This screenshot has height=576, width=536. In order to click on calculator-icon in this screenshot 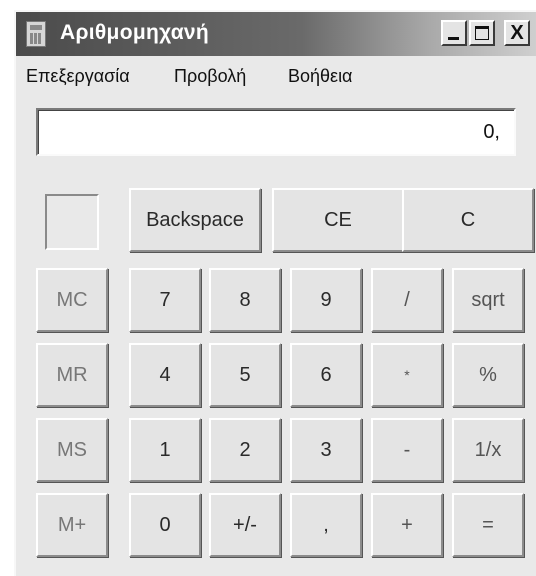, I will do `click(36, 34)`.